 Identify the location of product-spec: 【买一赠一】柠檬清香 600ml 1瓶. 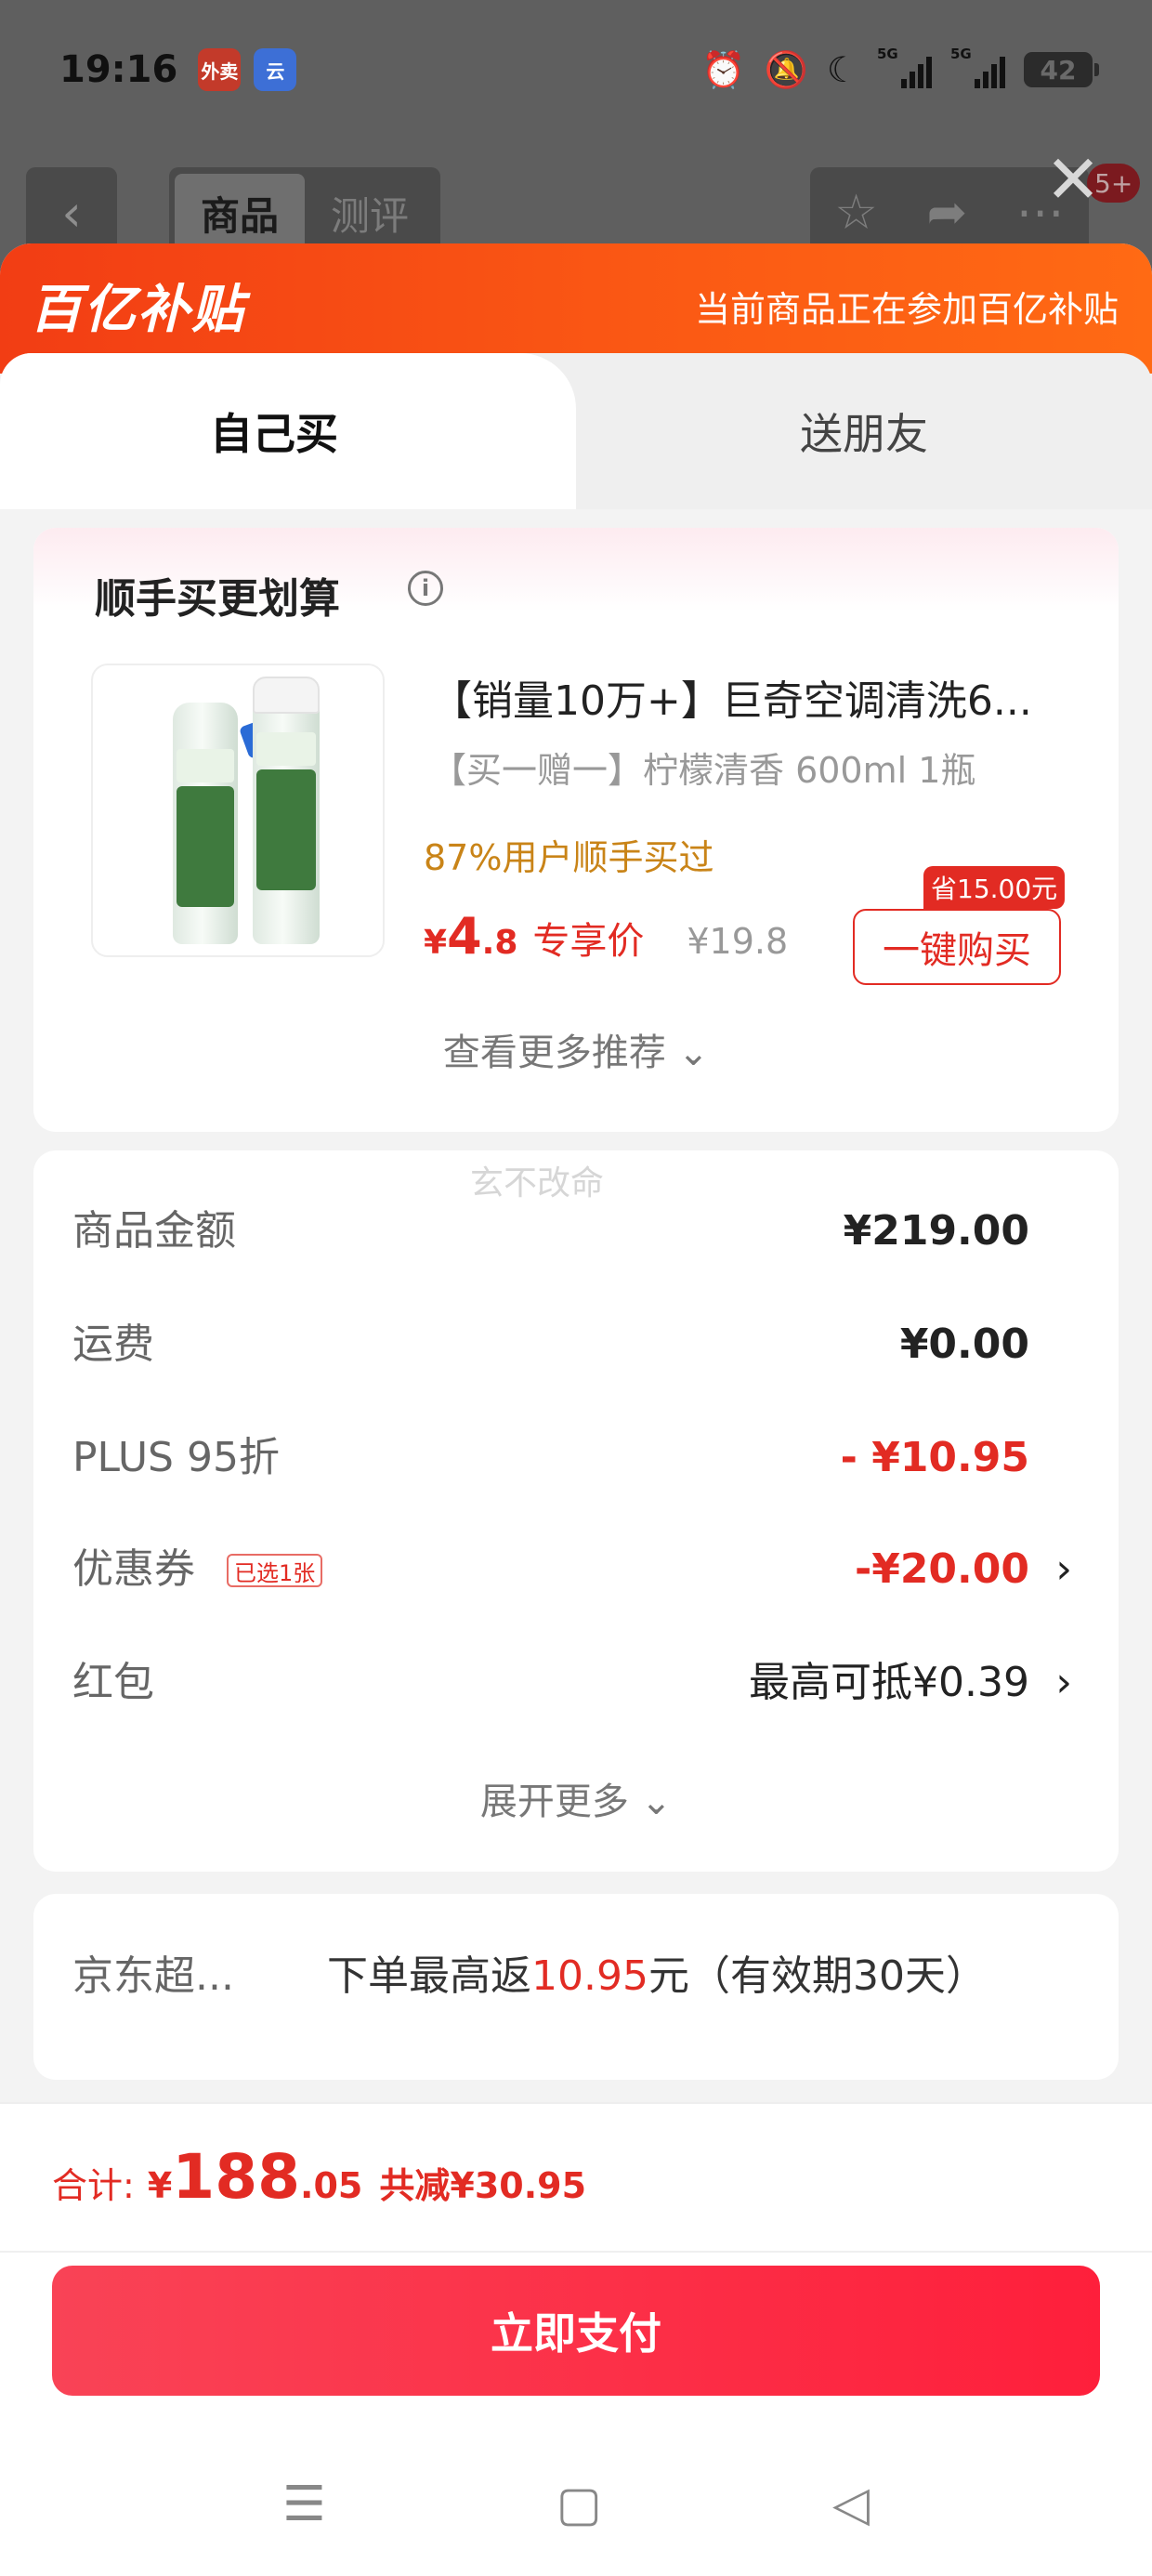
(703, 770).